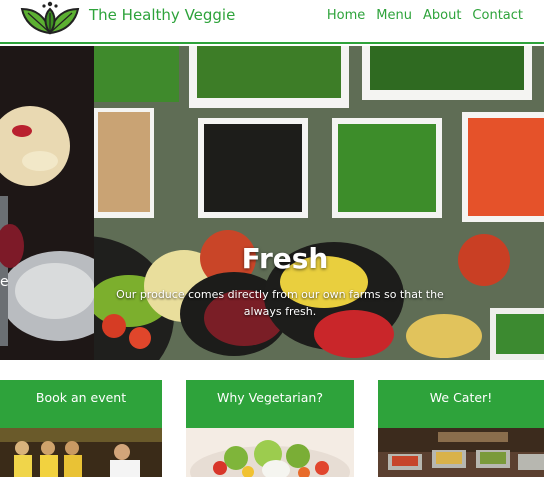  I want to click on previous-slide-image, so click(47, 203).